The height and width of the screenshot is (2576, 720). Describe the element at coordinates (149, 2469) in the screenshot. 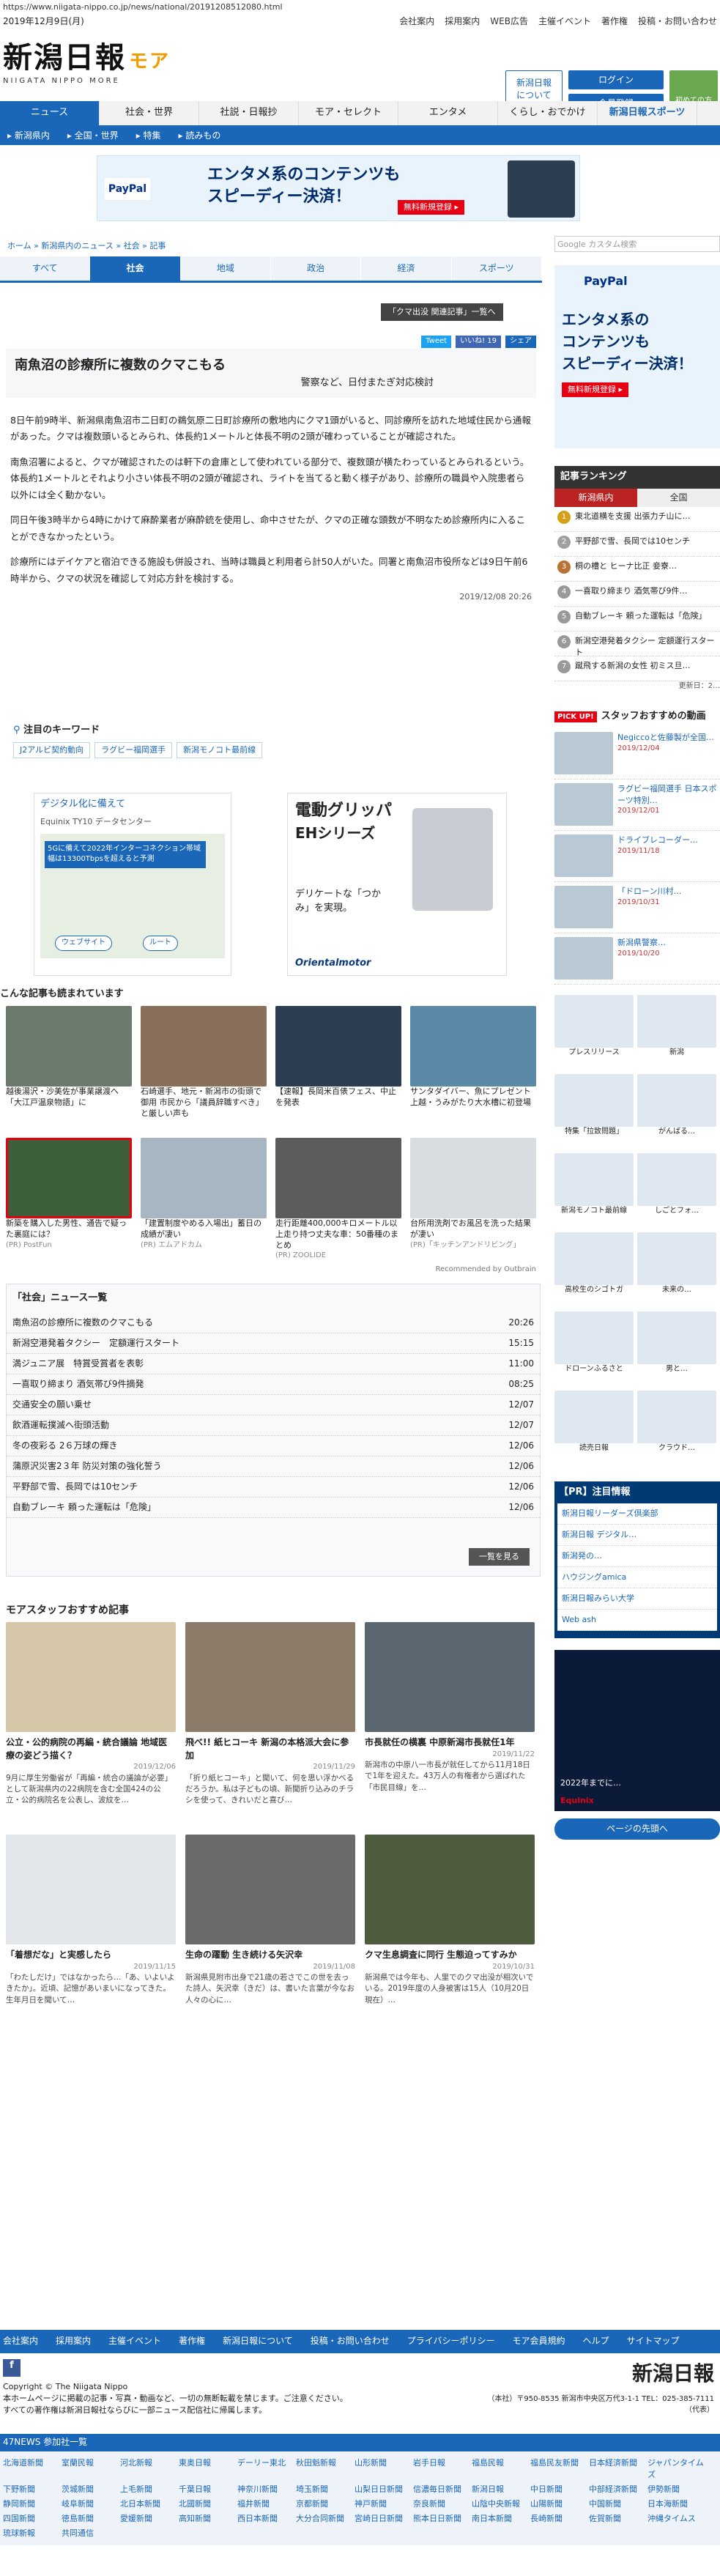

I see `paper-link: 河北新報` at that location.